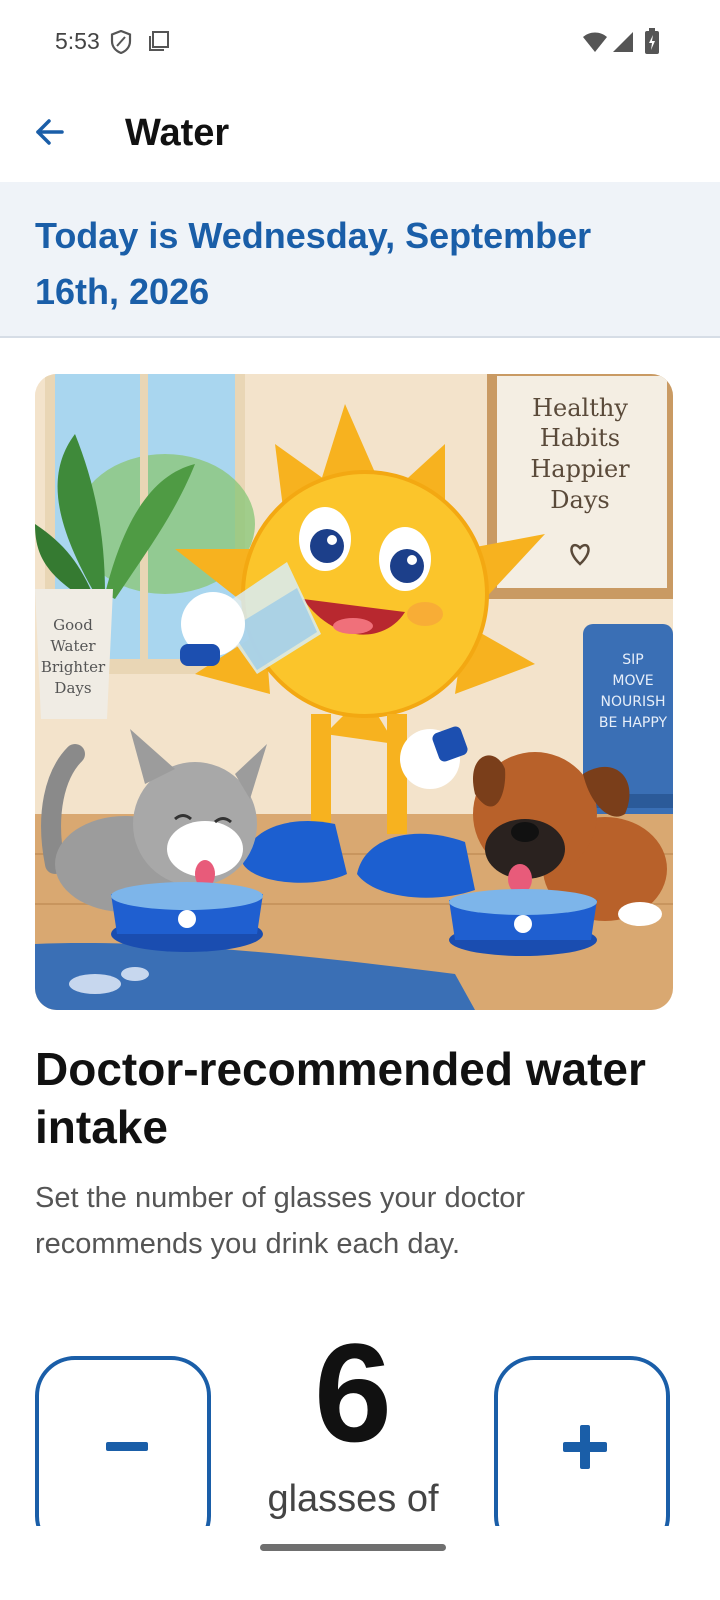 This screenshot has width=720, height=1600. What do you see at coordinates (121, 44) in the screenshot?
I see `shield-icon` at bounding box center [121, 44].